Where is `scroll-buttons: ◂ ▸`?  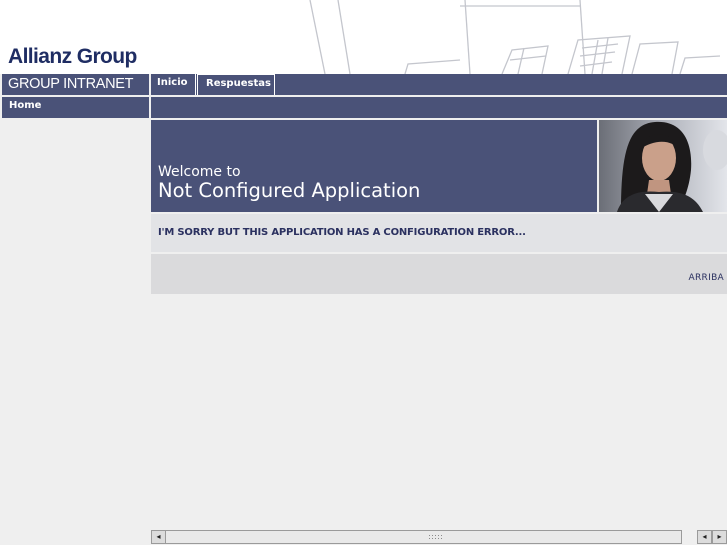
scroll-buttons: ◂ ▸ is located at coordinates (712, 537).